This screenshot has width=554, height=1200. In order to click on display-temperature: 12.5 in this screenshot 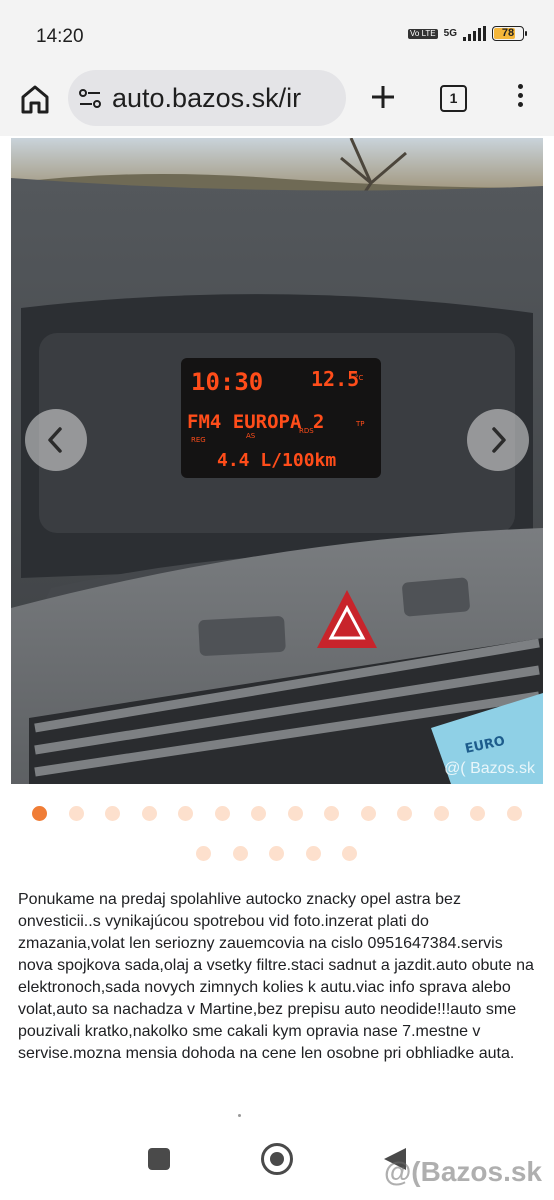, I will do `click(335, 379)`.